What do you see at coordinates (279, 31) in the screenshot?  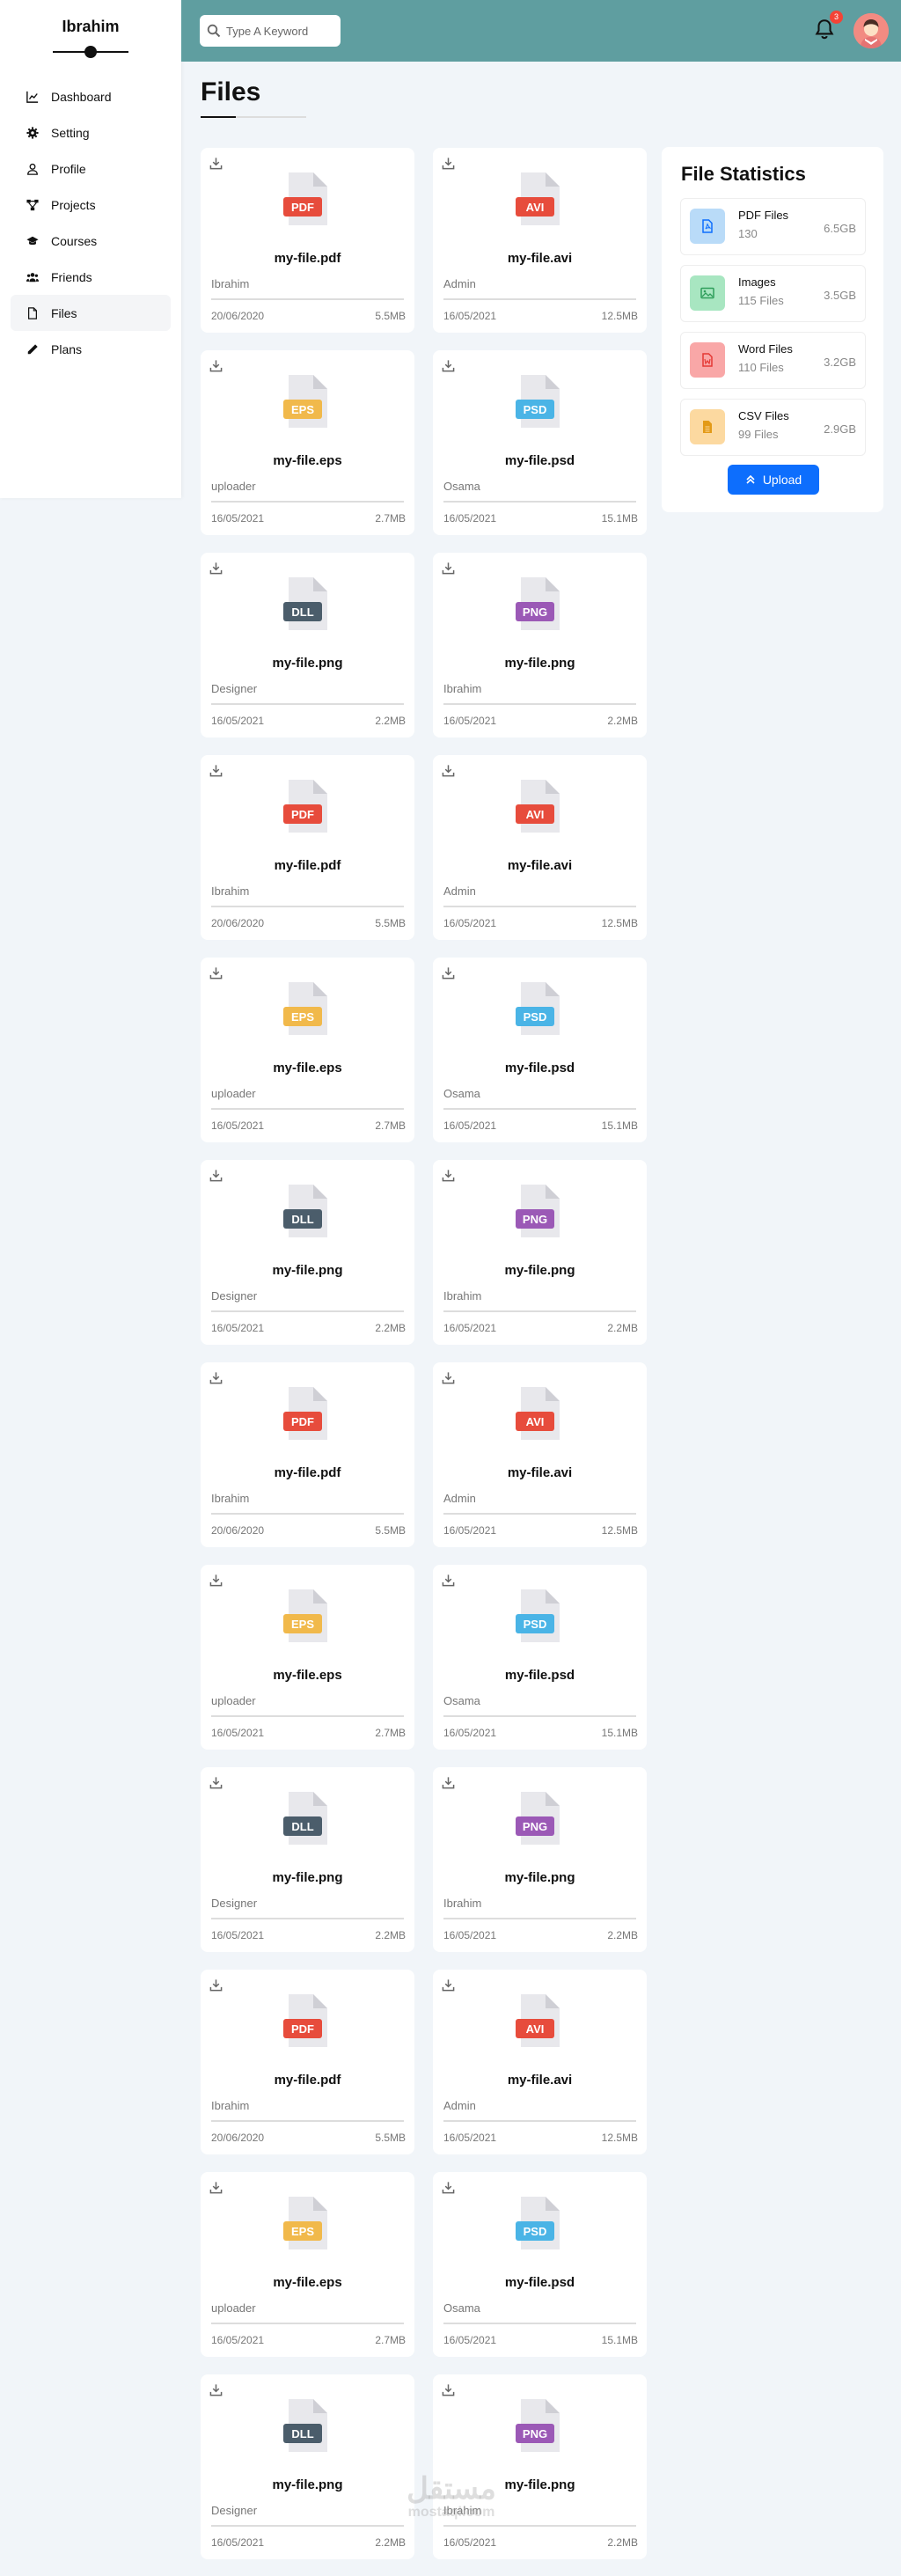 I see `search-input` at bounding box center [279, 31].